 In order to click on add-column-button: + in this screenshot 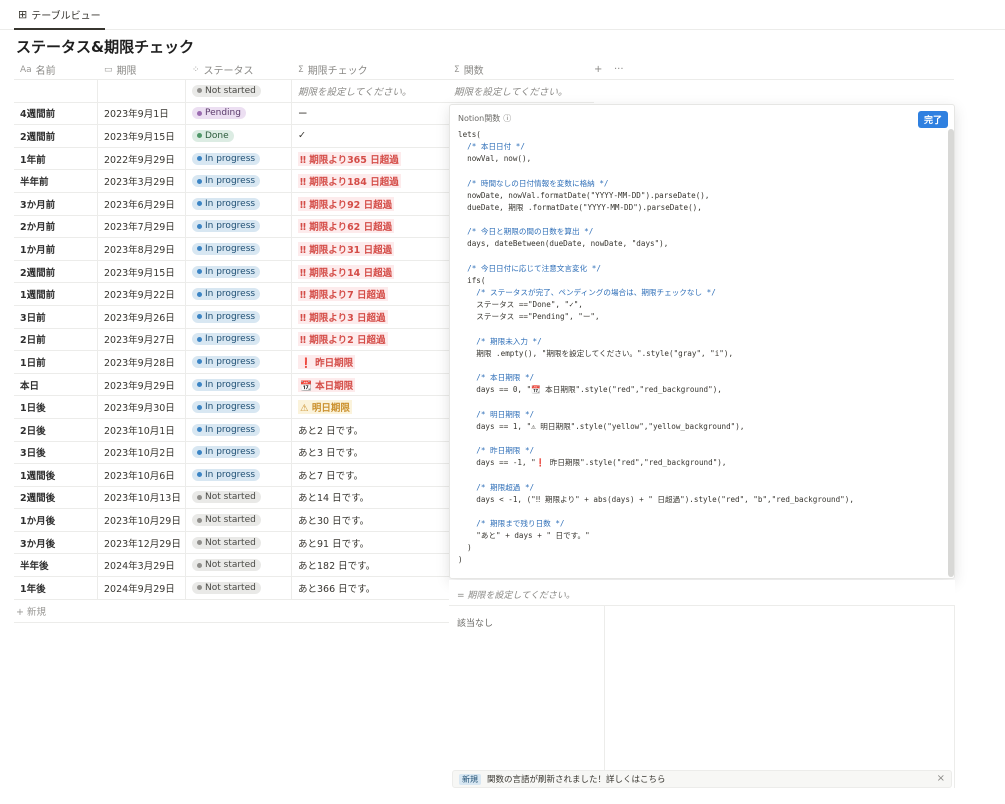, I will do `click(598, 69)`.